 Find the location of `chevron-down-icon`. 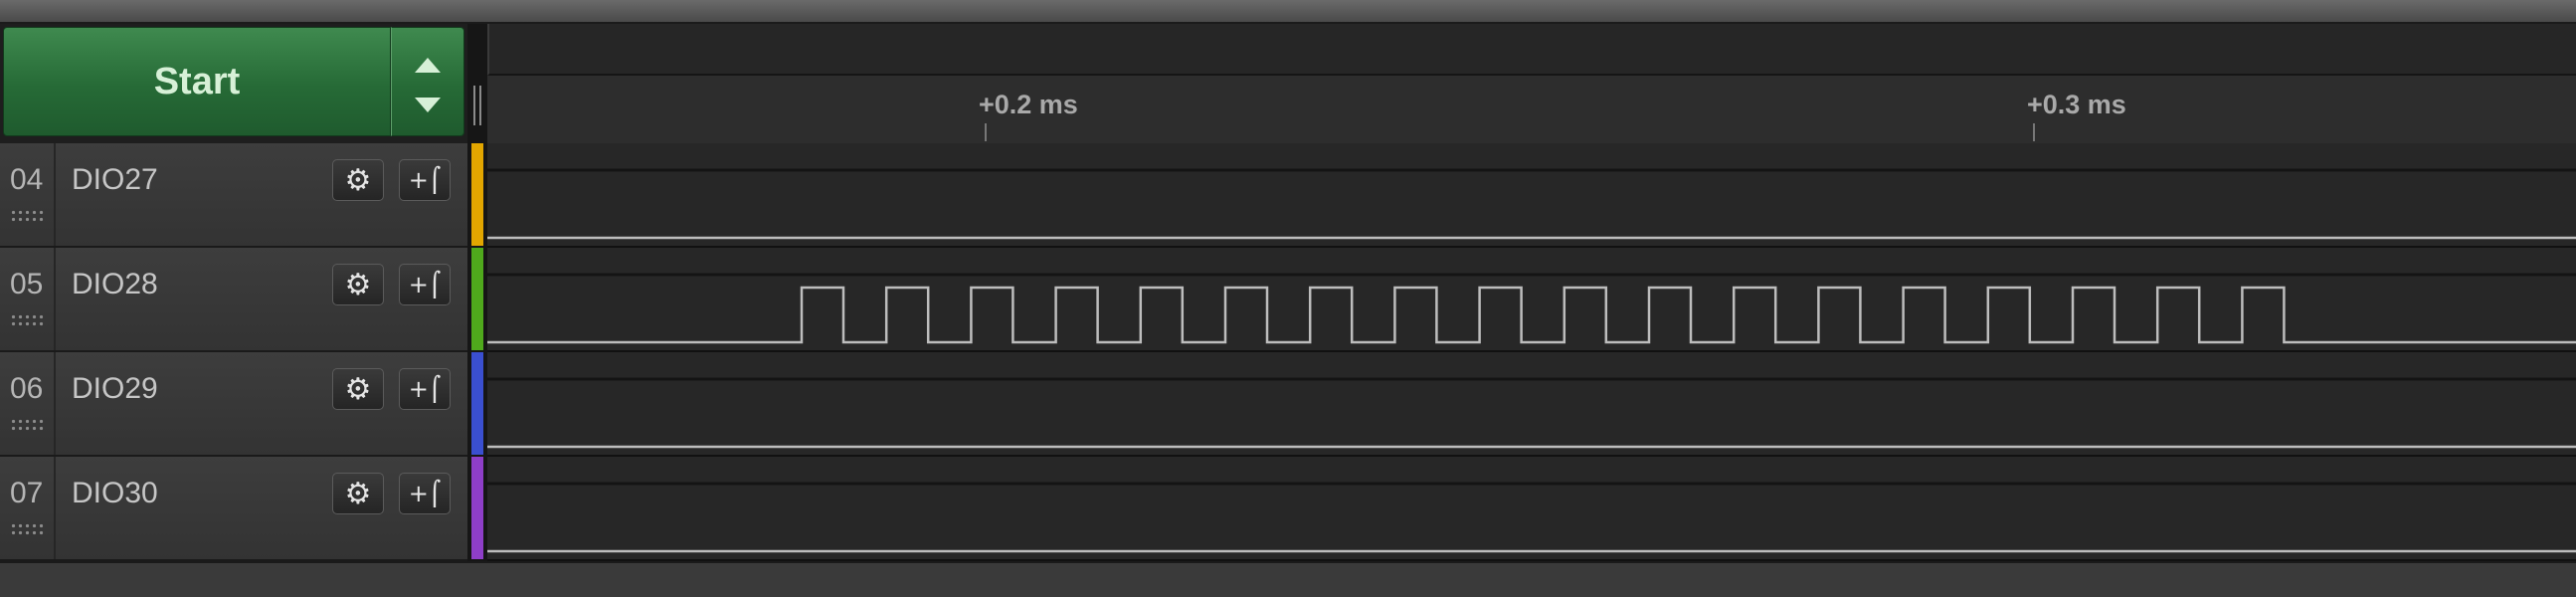

chevron-down-icon is located at coordinates (428, 105).